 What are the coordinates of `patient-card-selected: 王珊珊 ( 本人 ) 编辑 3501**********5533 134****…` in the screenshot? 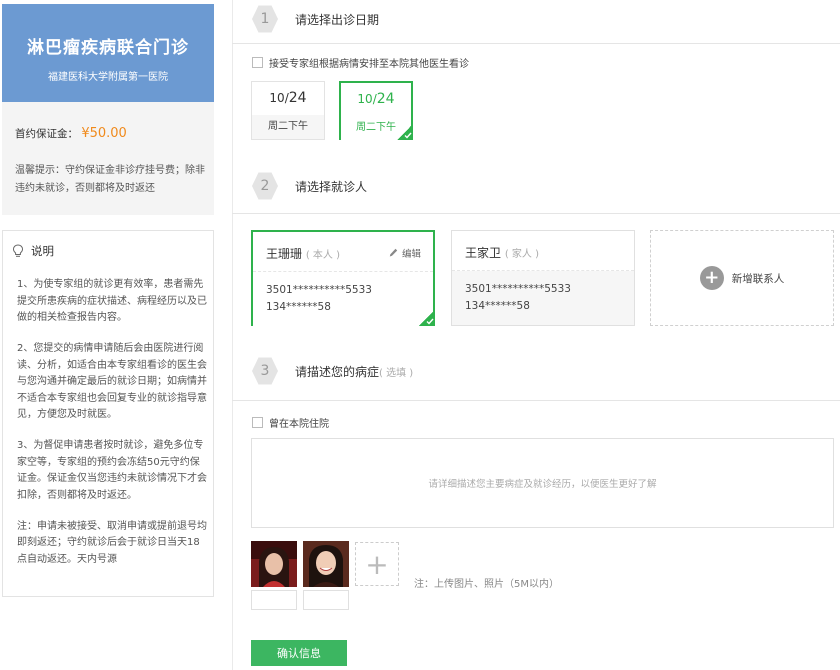 It's located at (343, 278).